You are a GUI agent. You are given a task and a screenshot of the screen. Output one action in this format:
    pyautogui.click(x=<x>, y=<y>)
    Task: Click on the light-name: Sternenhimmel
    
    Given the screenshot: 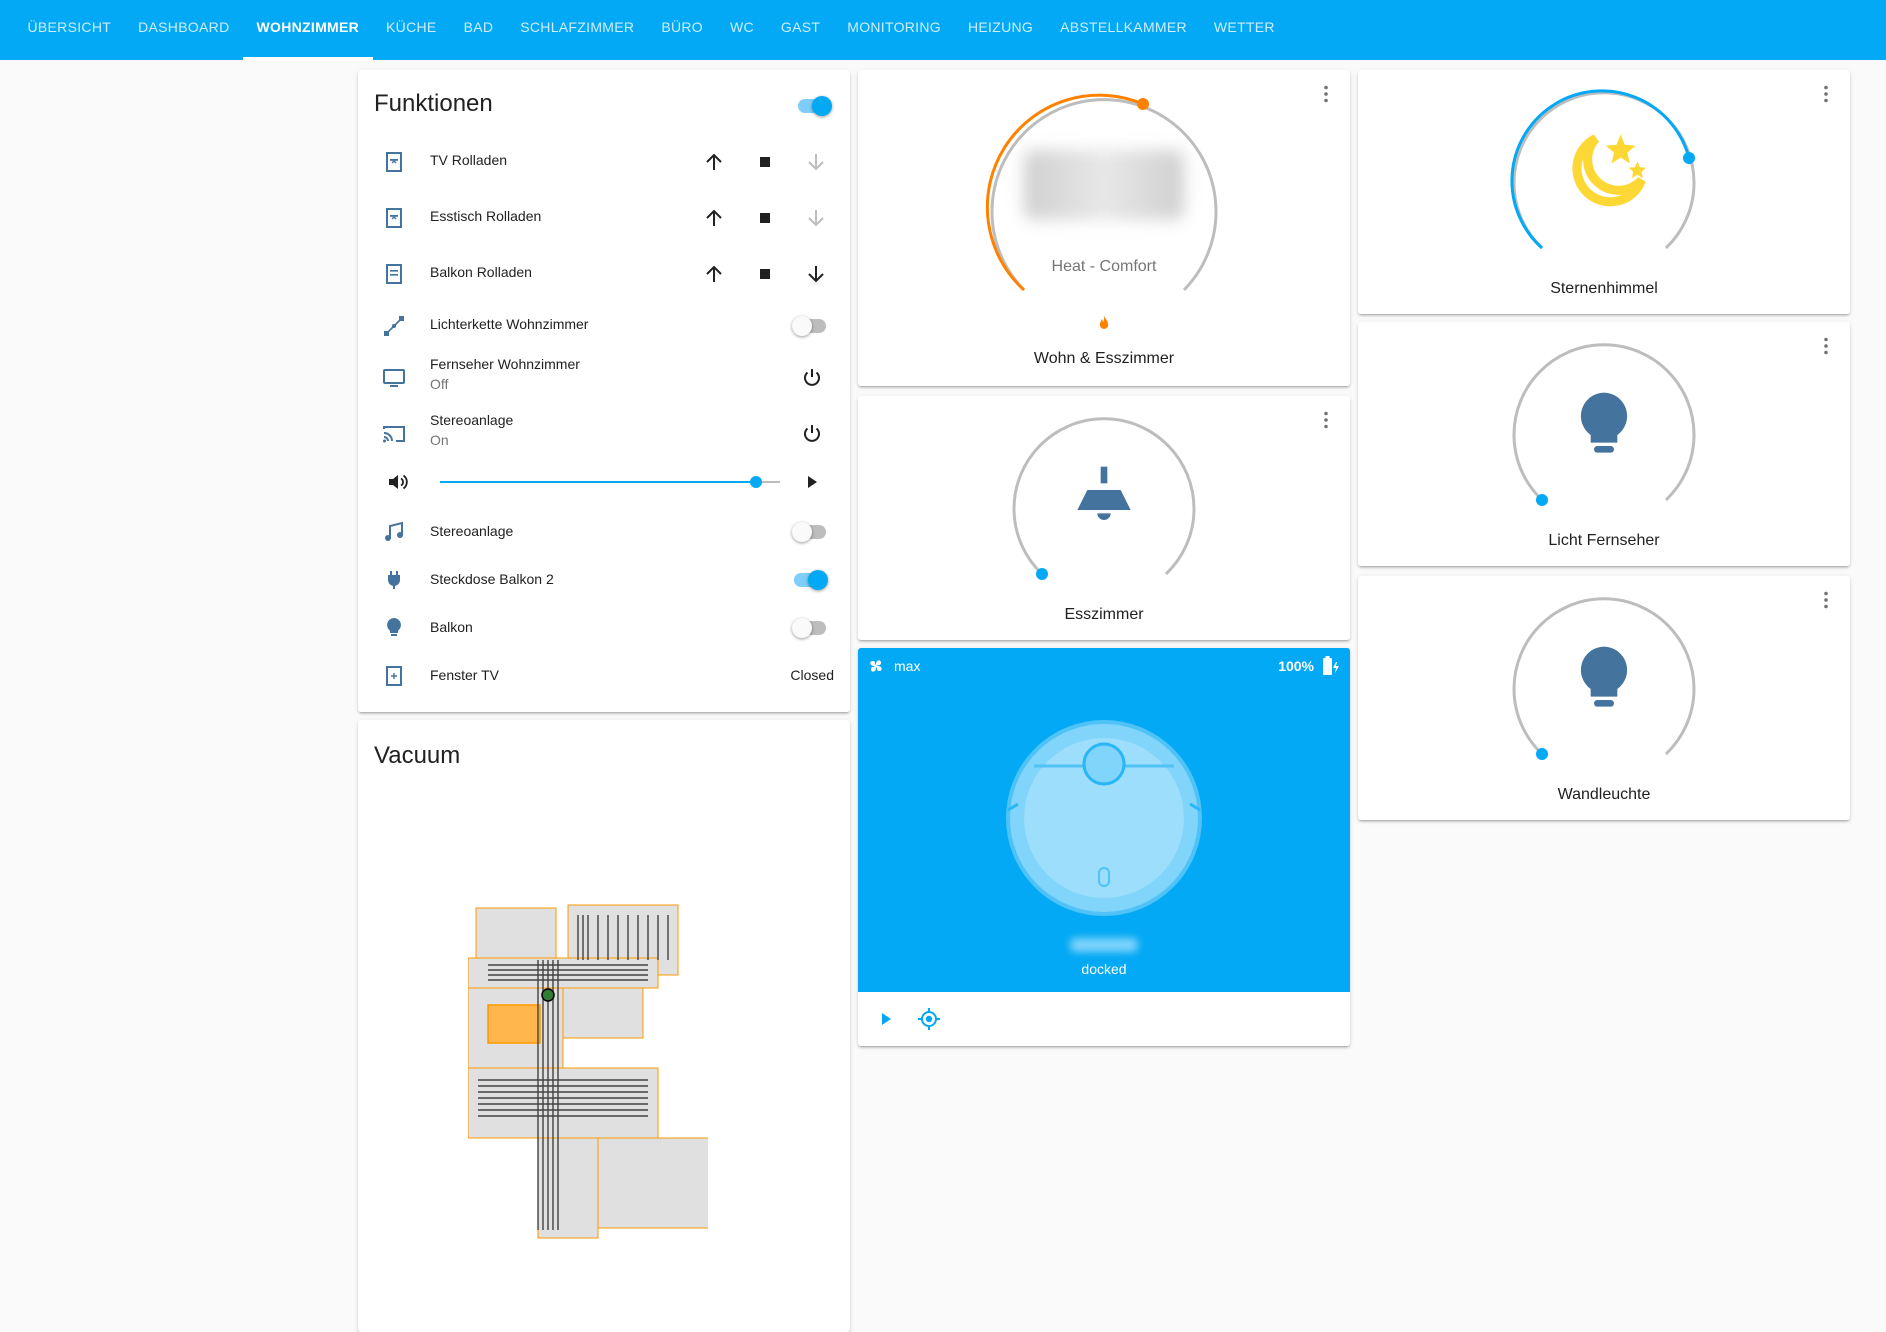 What is the action you would take?
    pyautogui.click(x=1604, y=288)
    